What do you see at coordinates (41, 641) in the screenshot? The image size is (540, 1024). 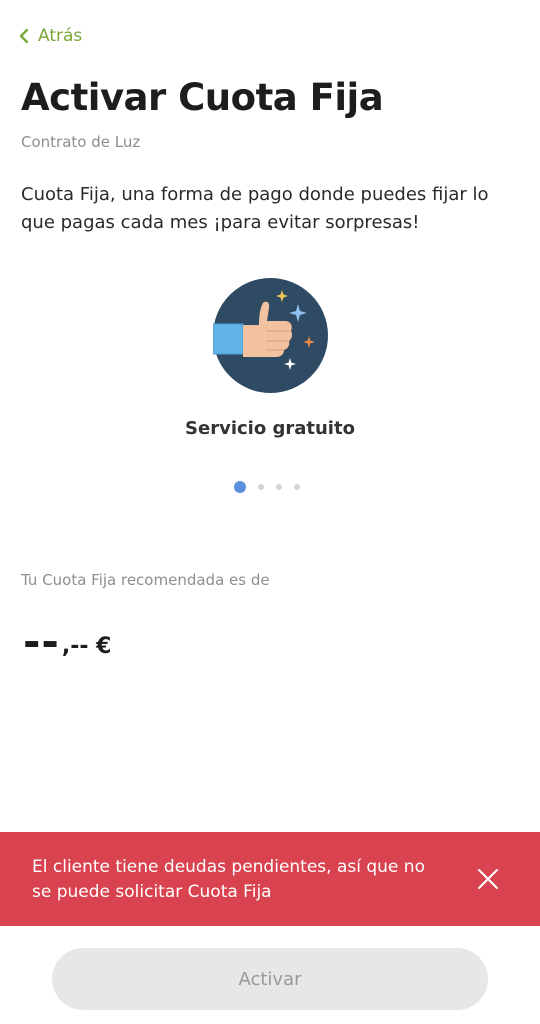 I see `amount-integer: --` at bounding box center [41, 641].